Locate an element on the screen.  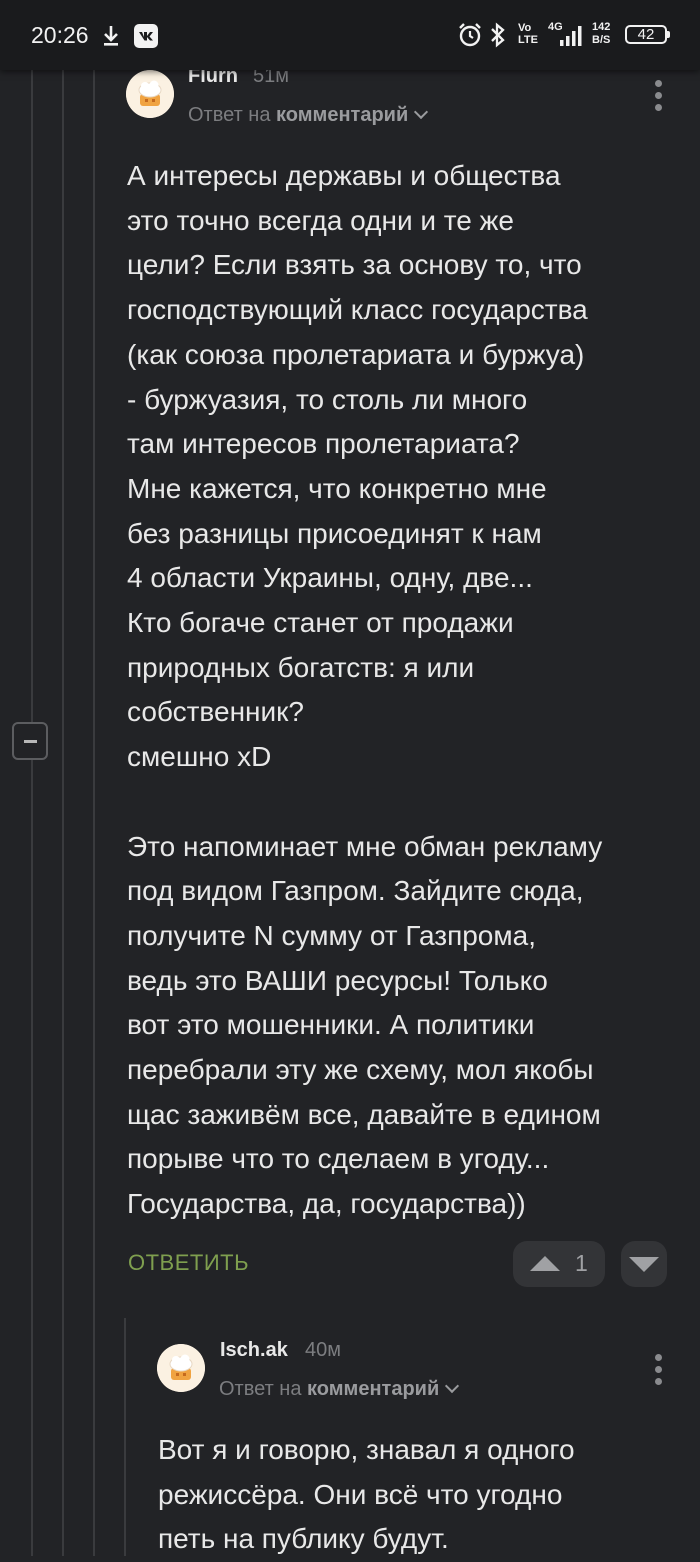
battery-icon: 42 is located at coordinates (646, 34).